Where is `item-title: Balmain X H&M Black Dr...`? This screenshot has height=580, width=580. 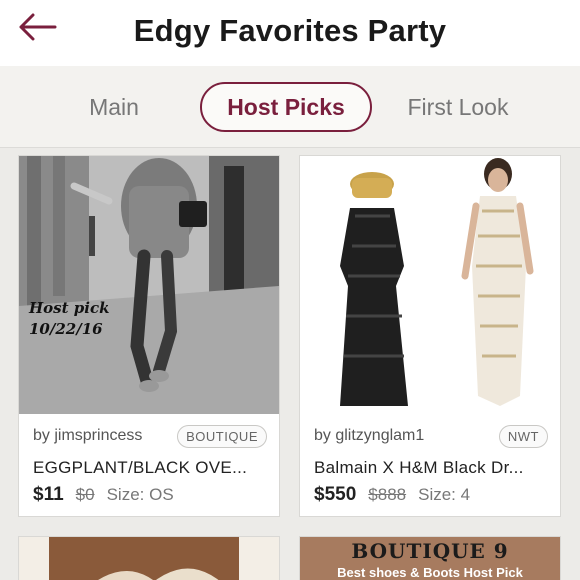 item-title: Balmain X H&M Black Dr... is located at coordinates (432, 468).